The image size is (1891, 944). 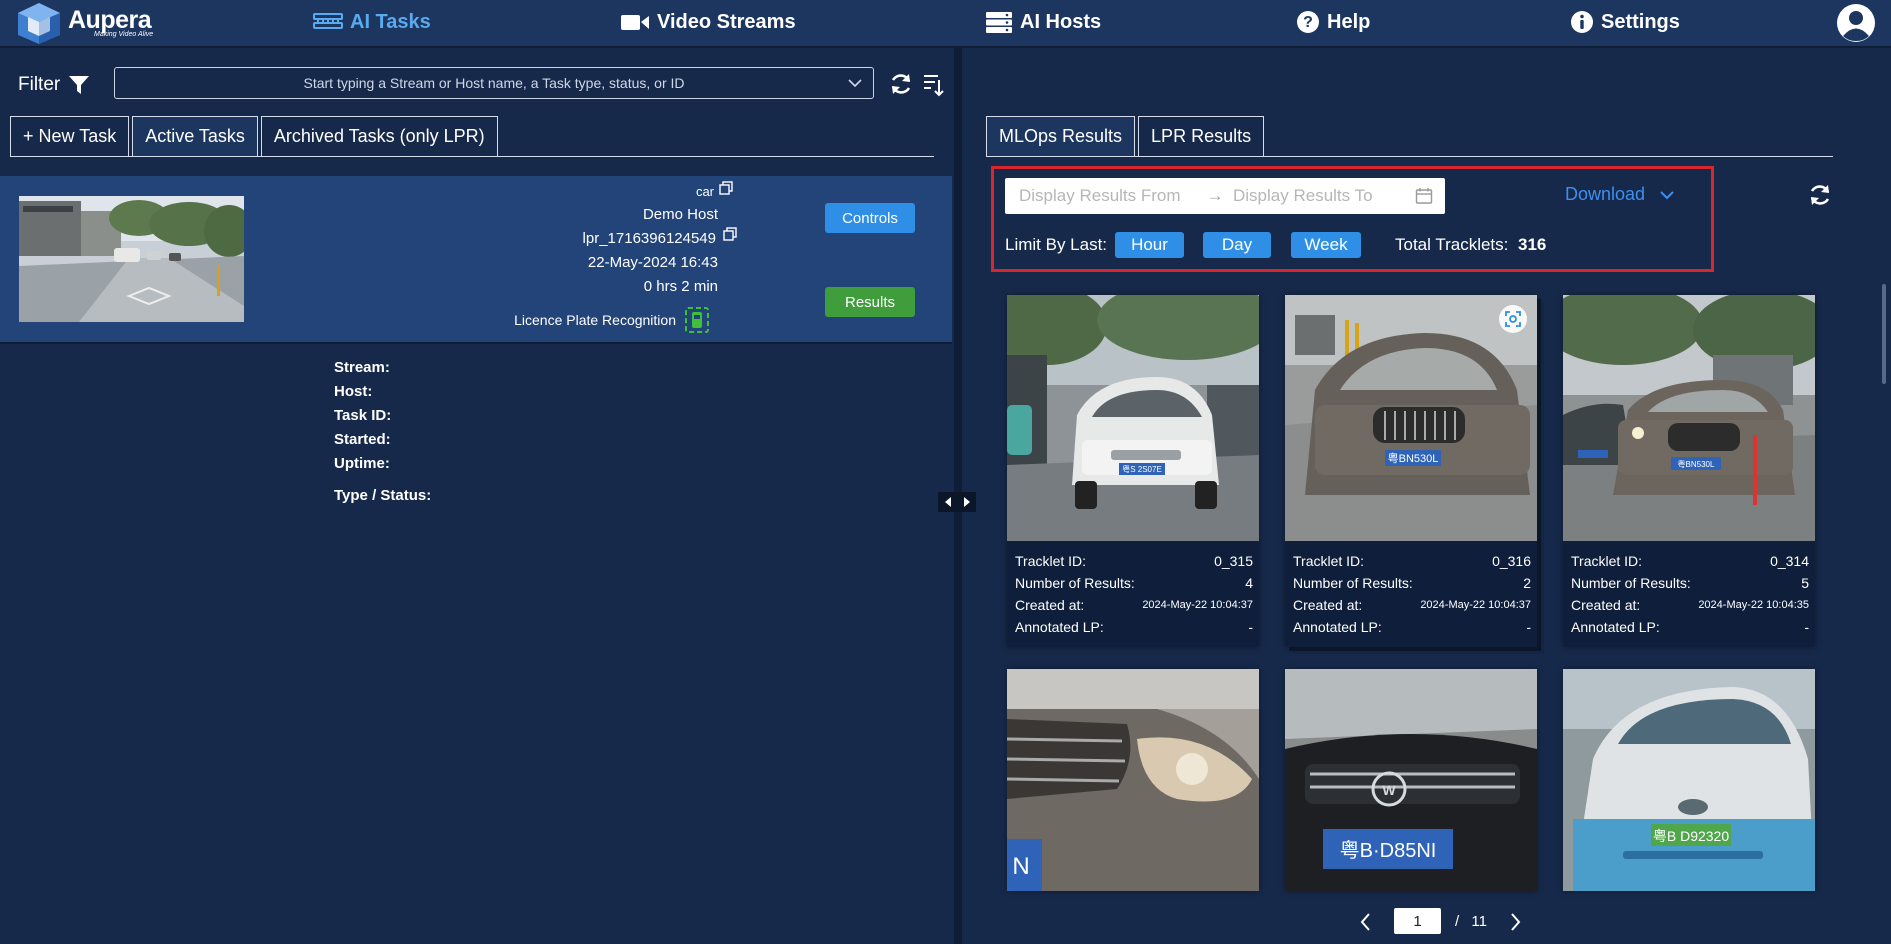 What do you see at coordinates (362, 439) in the screenshot?
I see `label-started: Started:` at bounding box center [362, 439].